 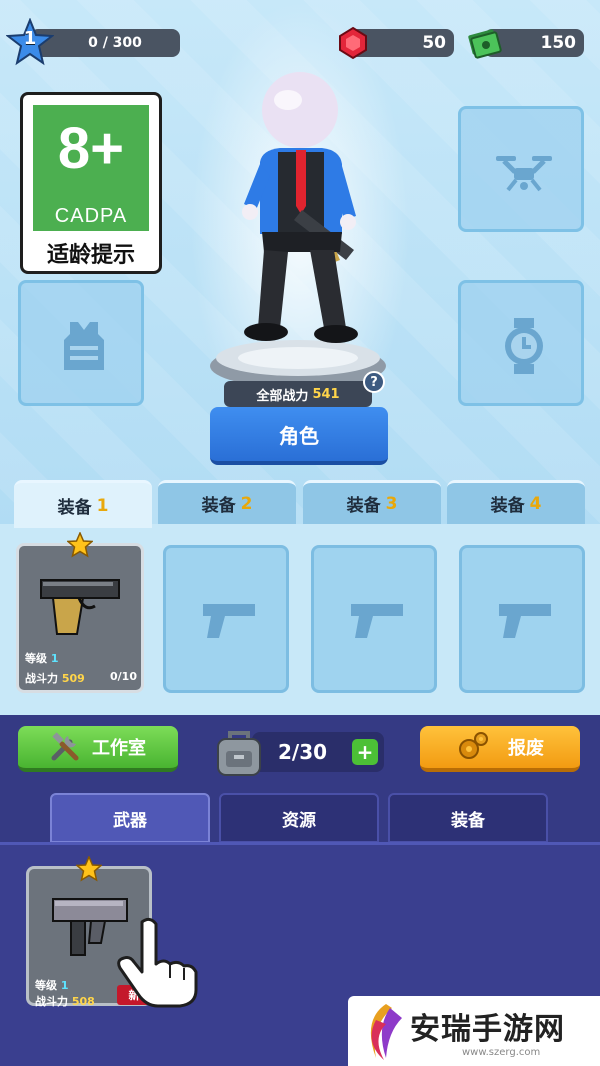 I want to click on level-number: 1, so click(x=30, y=38).